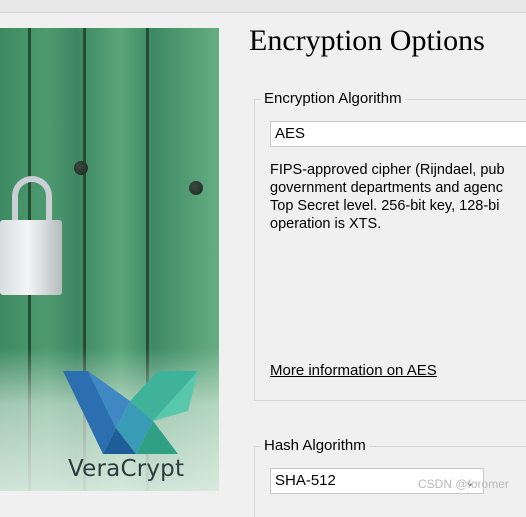  What do you see at coordinates (367, 40) in the screenshot?
I see `page-title: Encryption Options` at bounding box center [367, 40].